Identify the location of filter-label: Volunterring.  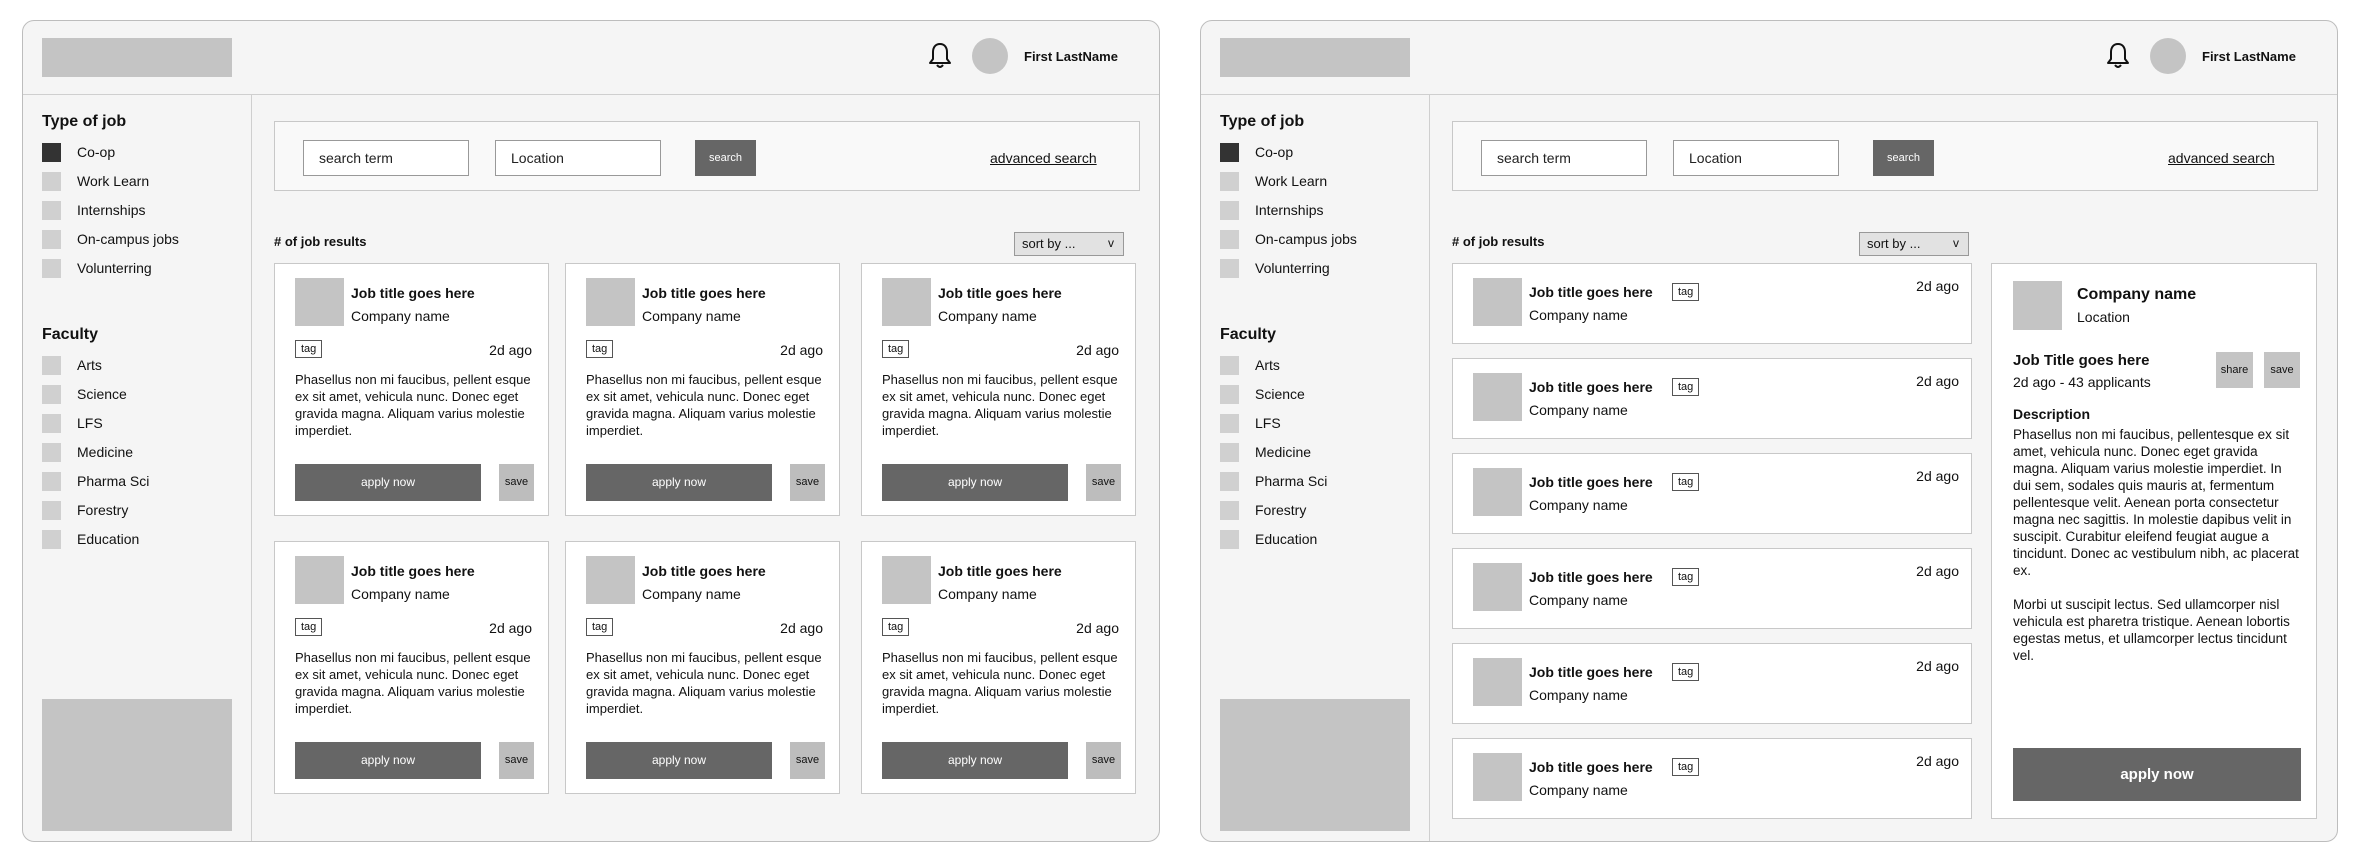
(1292, 268).